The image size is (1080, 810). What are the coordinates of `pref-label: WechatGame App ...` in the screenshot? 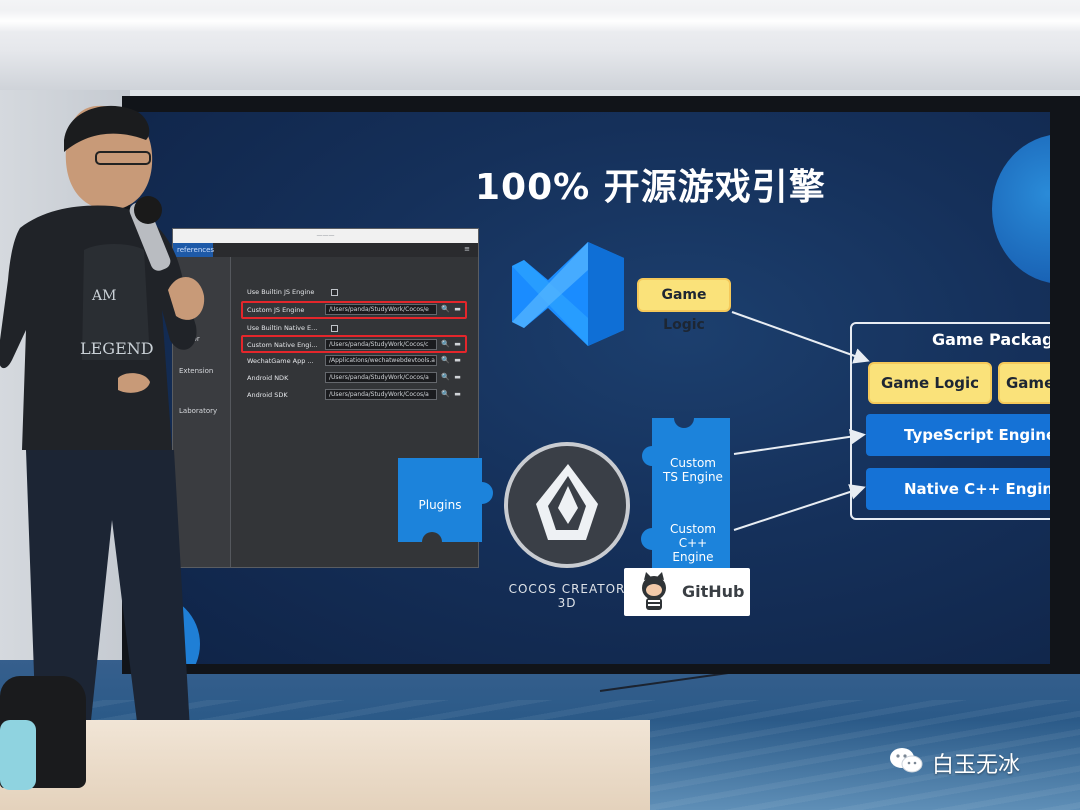 It's located at (280, 361).